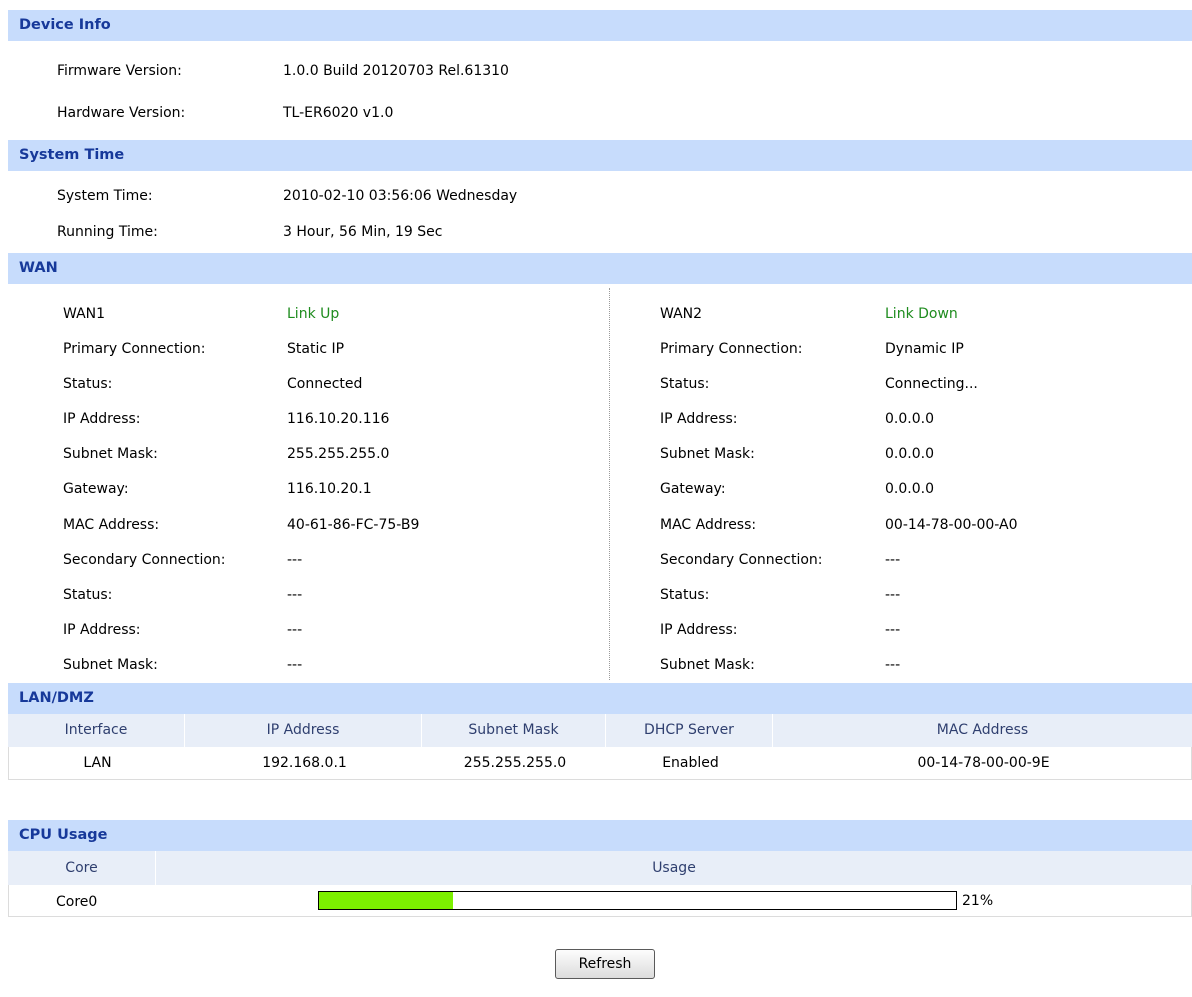 The width and height of the screenshot is (1192, 997). Describe the element at coordinates (951, 525) in the screenshot. I see `wan2-row-value: 00-14-78-00-00-A0` at that location.